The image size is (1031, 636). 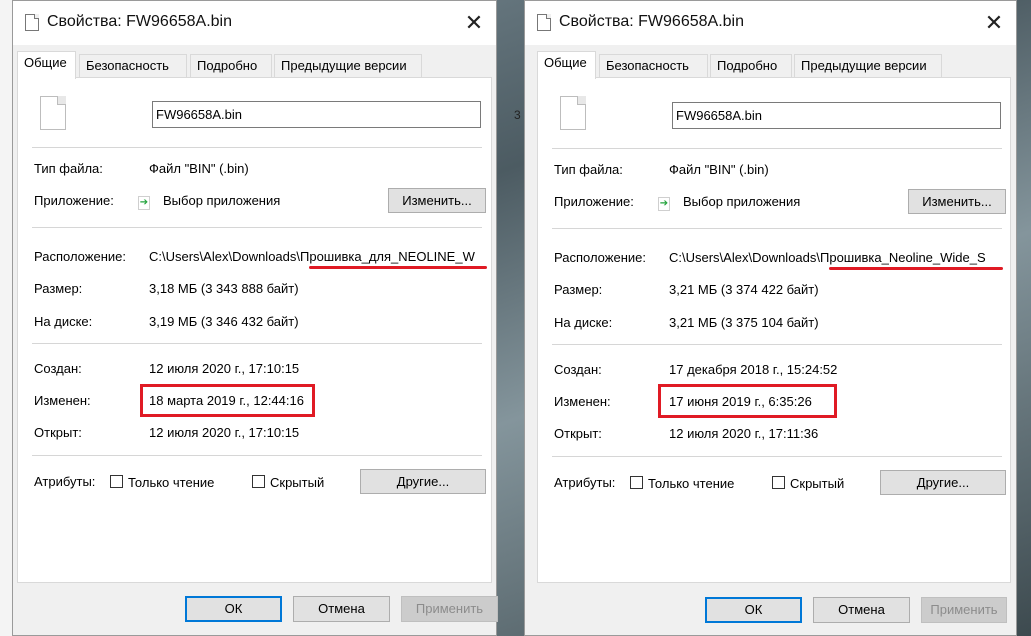 What do you see at coordinates (517, 115) in the screenshot?
I see `background-fragment-text: 3` at bounding box center [517, 115].